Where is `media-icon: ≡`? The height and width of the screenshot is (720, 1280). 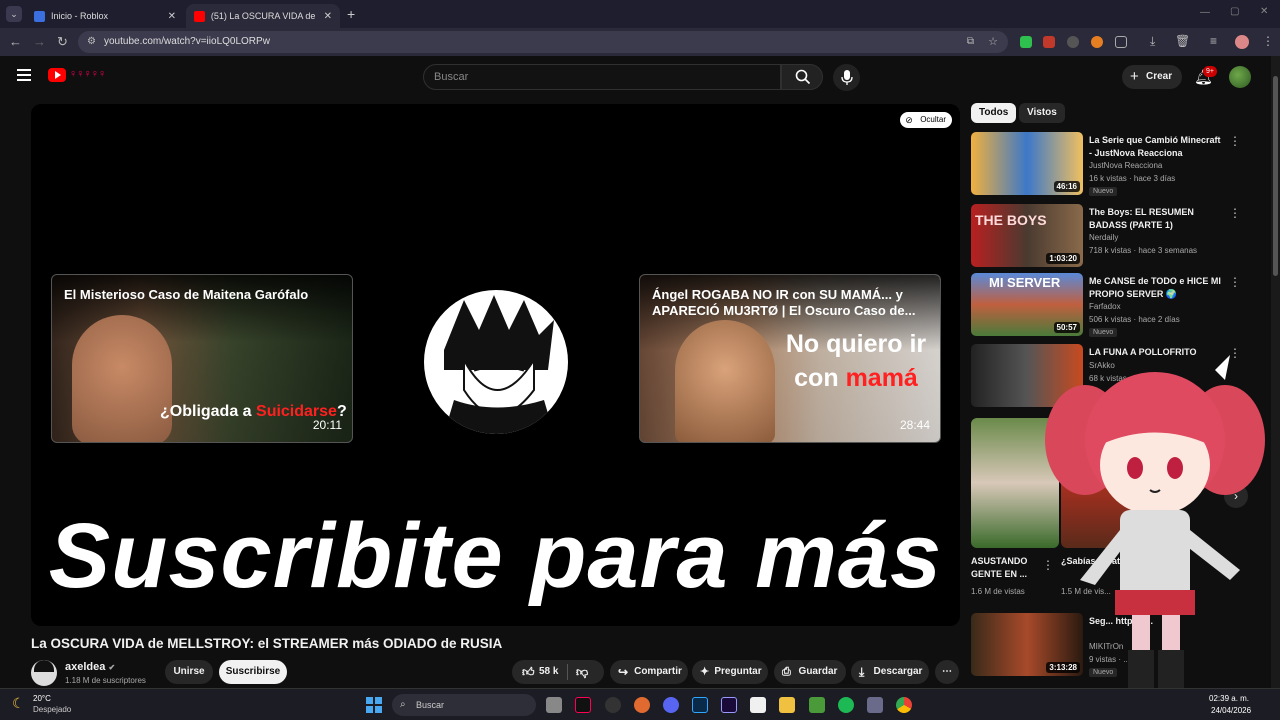 media-icon: ≡ is located at coordinates (1213, 41).